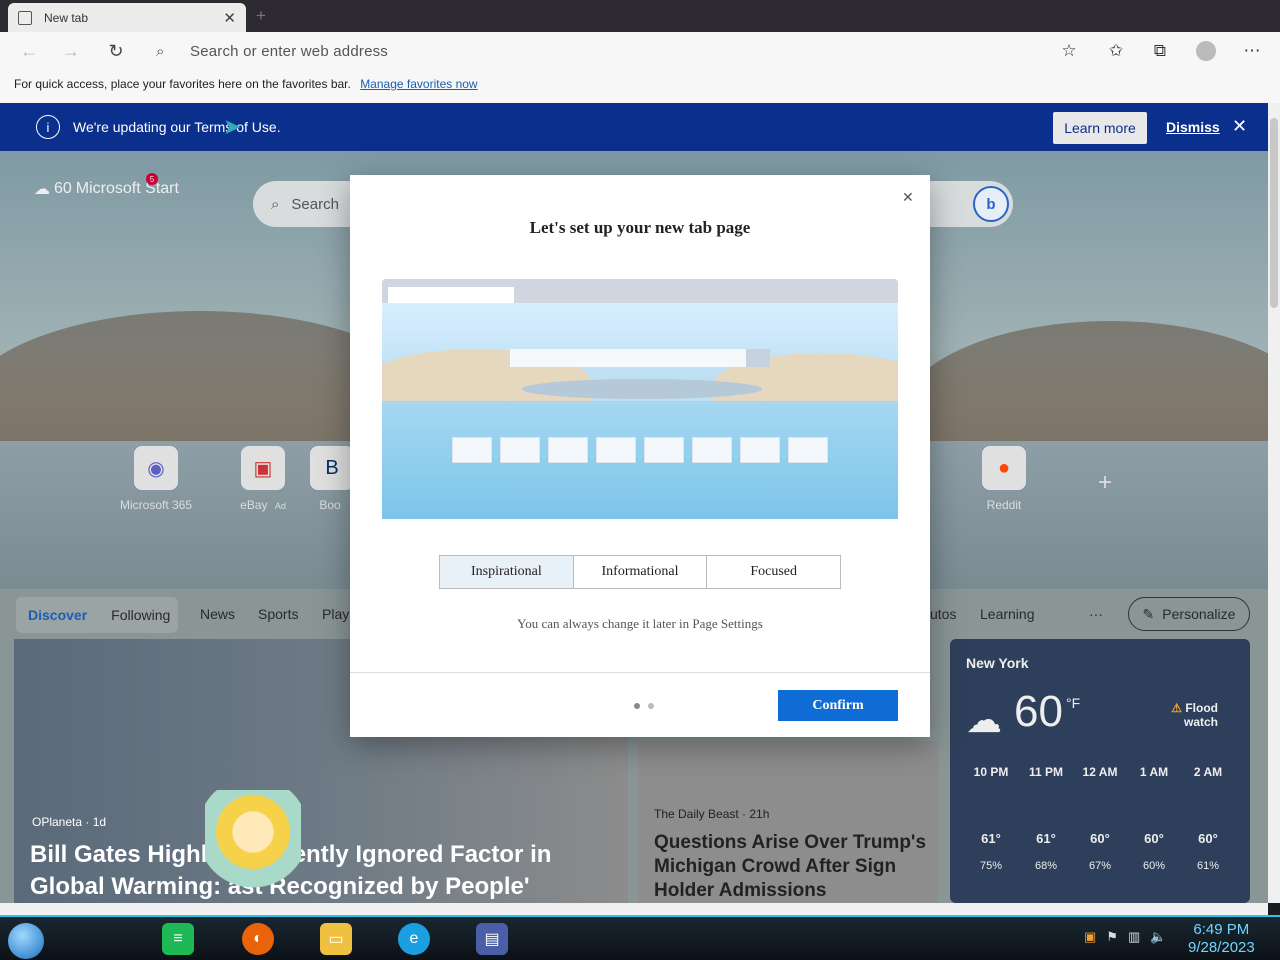 The height and width of the screenshot is (960, 1280). What do you see at coordinates (1112, 937) in the screenshot?
I see `flag-icon: ⚑` at bounding box center [1112, 937].